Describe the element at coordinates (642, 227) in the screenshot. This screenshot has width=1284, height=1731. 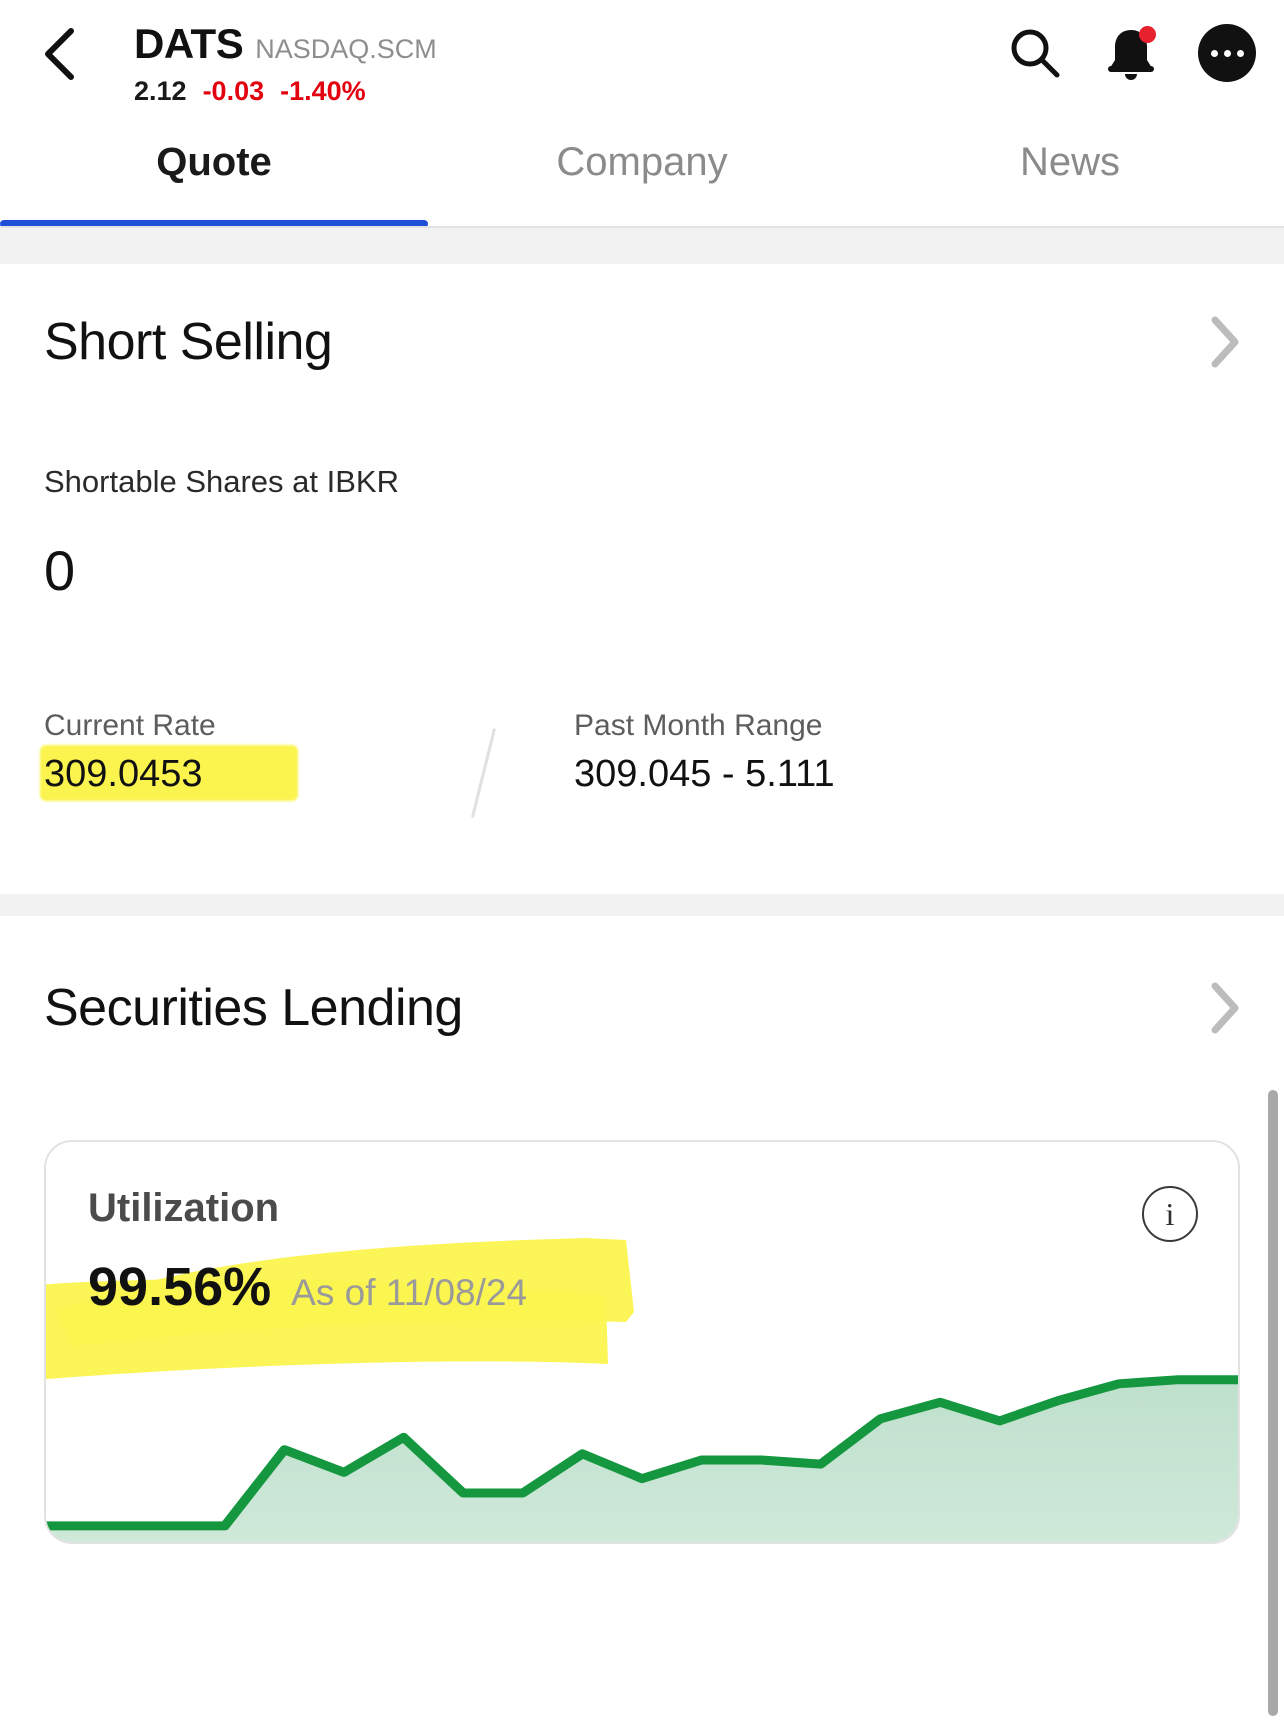
I see `tab-underline` at that location.